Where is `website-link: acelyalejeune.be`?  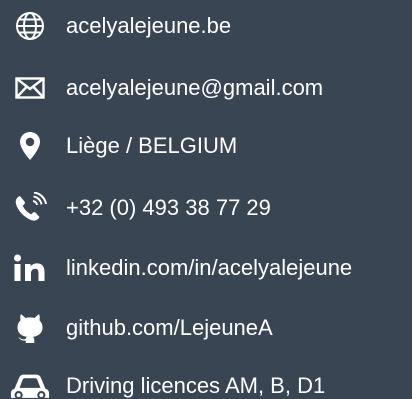 website-link: acelyalejeune.be is located at coordinates (148, 26).